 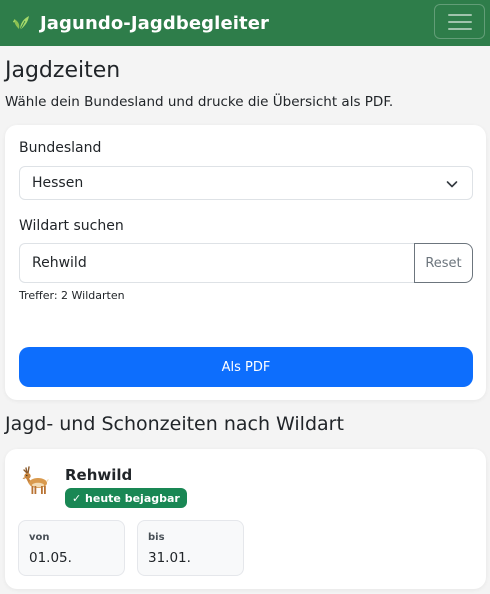 What do you see at coordinates (174, 424) in the screenshot?
I see `section-title: Jagd- und Schonzeiten nach Wildart` at bounding box center [174, 424].